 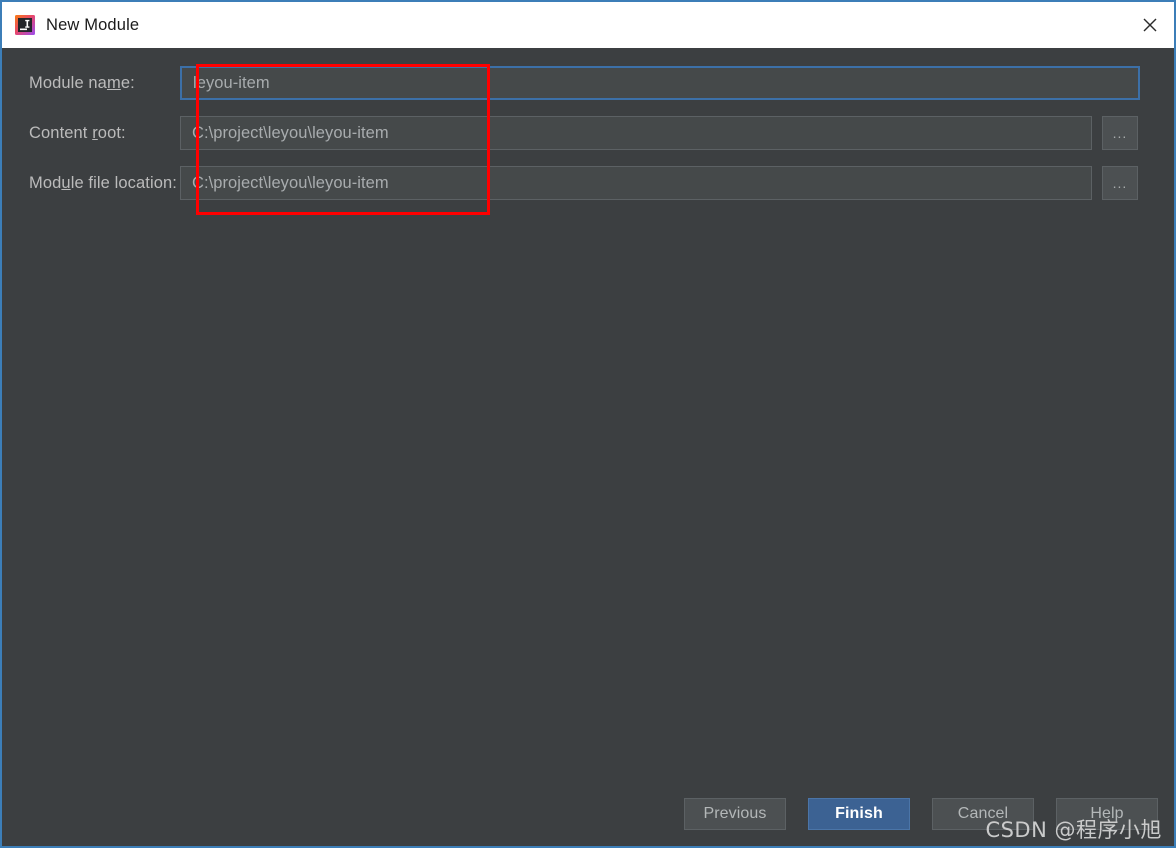 I want to click on close-icon, so click(x=1150, y=25).